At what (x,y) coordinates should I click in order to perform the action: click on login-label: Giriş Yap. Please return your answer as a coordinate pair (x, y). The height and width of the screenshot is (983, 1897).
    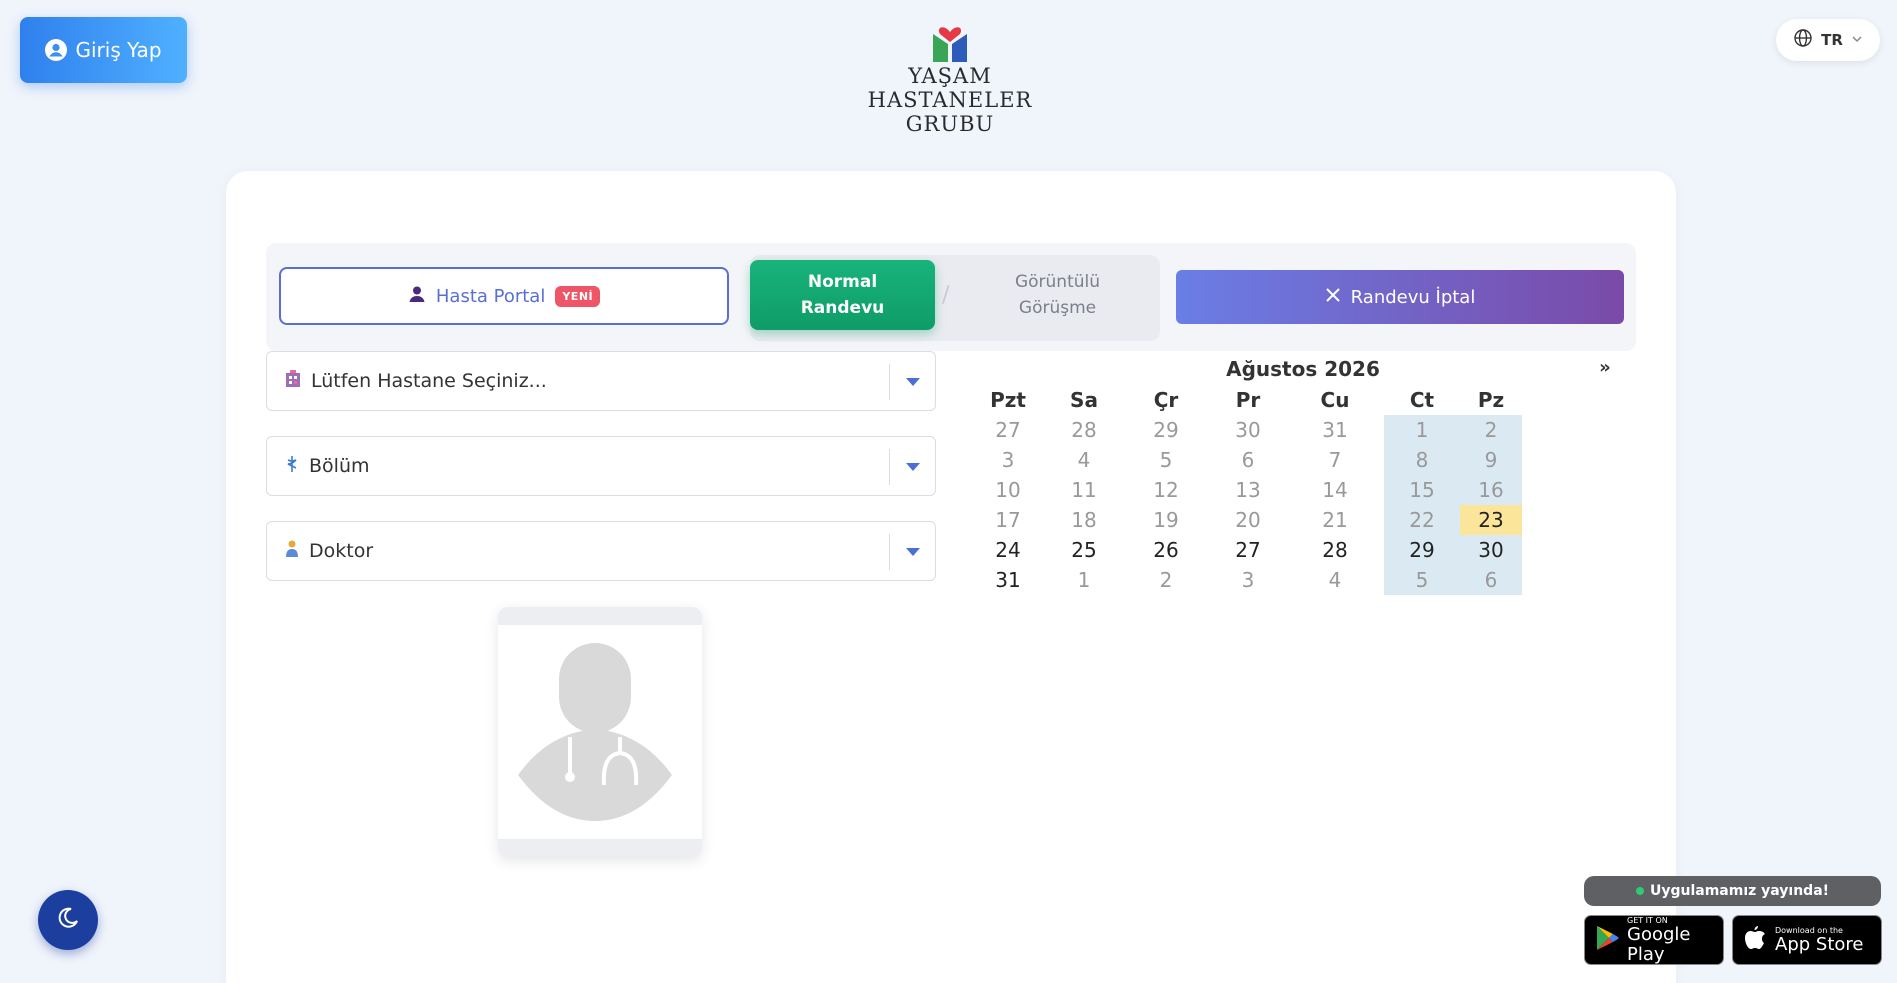
    Looking at the image, I should click on (118, 50).